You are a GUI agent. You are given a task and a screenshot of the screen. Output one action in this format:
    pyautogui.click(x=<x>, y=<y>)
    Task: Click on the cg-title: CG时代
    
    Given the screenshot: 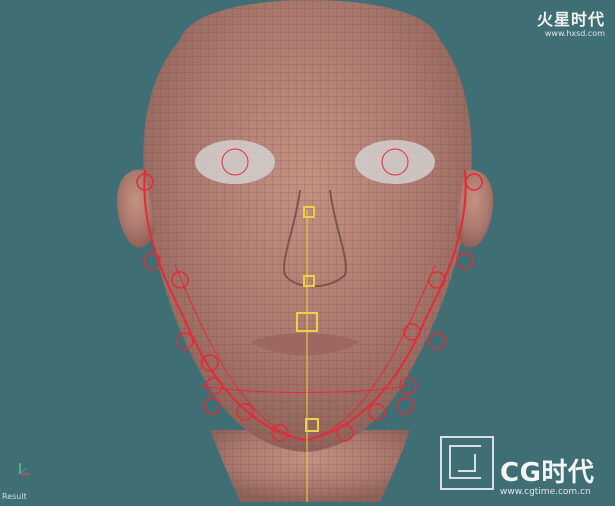 What is the action you would take?
    pyautogui.click(x=547, y=473)
    